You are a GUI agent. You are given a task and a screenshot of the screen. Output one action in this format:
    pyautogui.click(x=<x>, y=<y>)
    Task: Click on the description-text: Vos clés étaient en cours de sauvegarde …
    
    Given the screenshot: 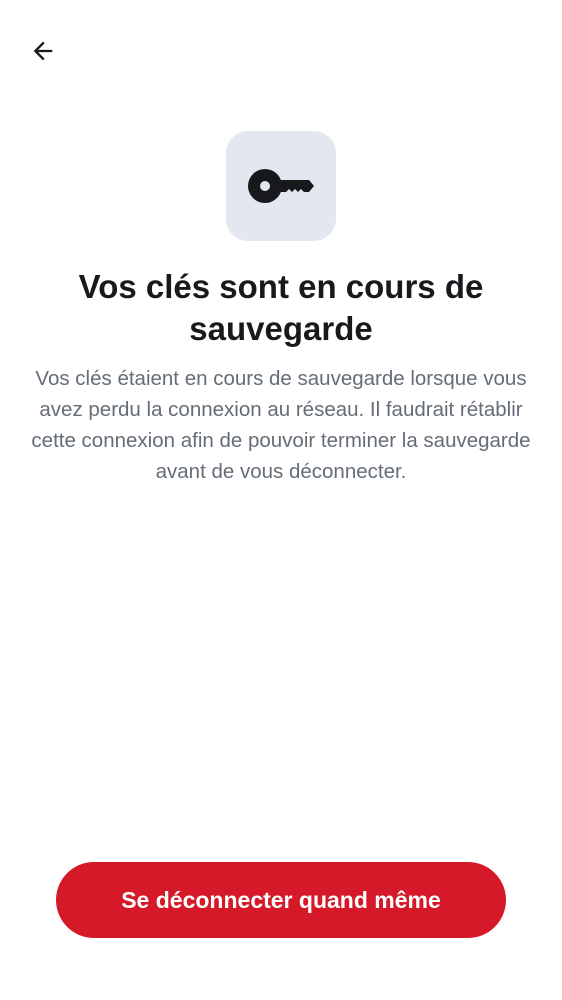 What is the action you would take?
    pyautogui.click(x=281, y=425)
    